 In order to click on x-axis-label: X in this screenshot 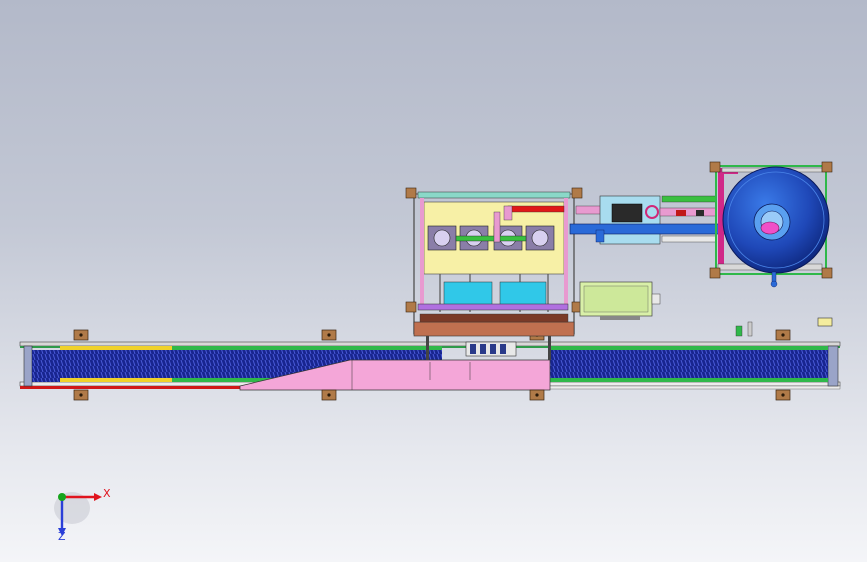, I will do `click(107, 493)`.